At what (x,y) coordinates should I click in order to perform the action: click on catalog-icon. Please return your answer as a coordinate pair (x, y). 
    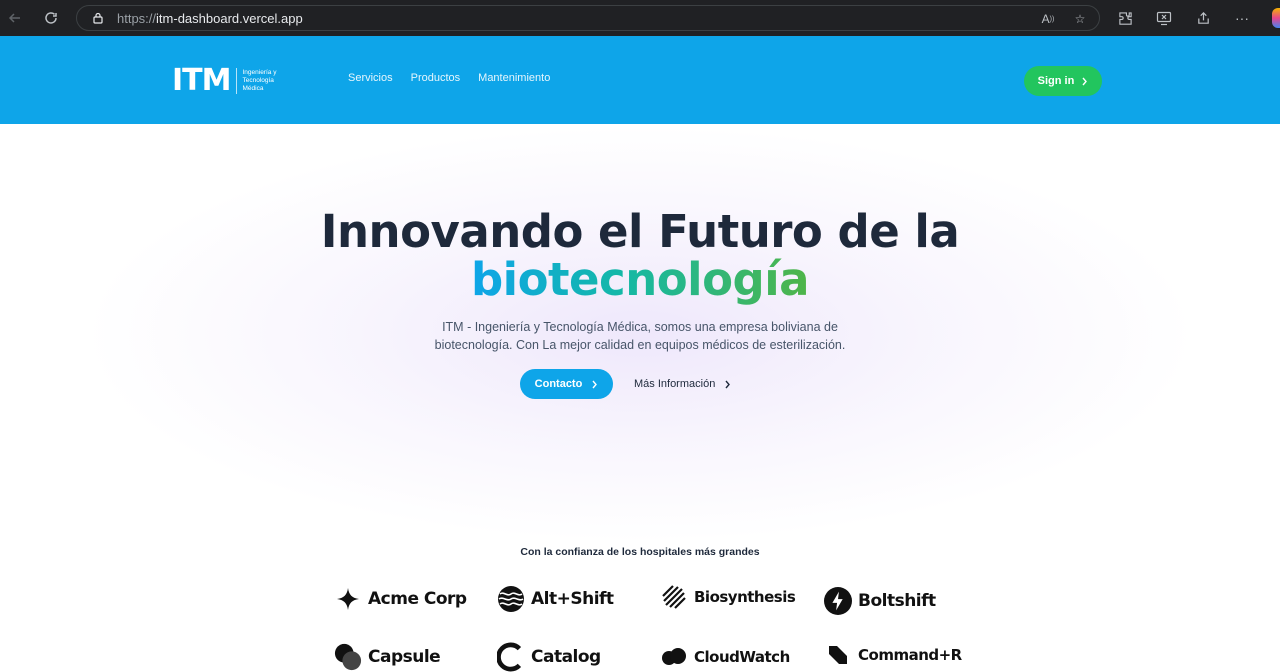
    Looking at the image, I should click on (511, 657).